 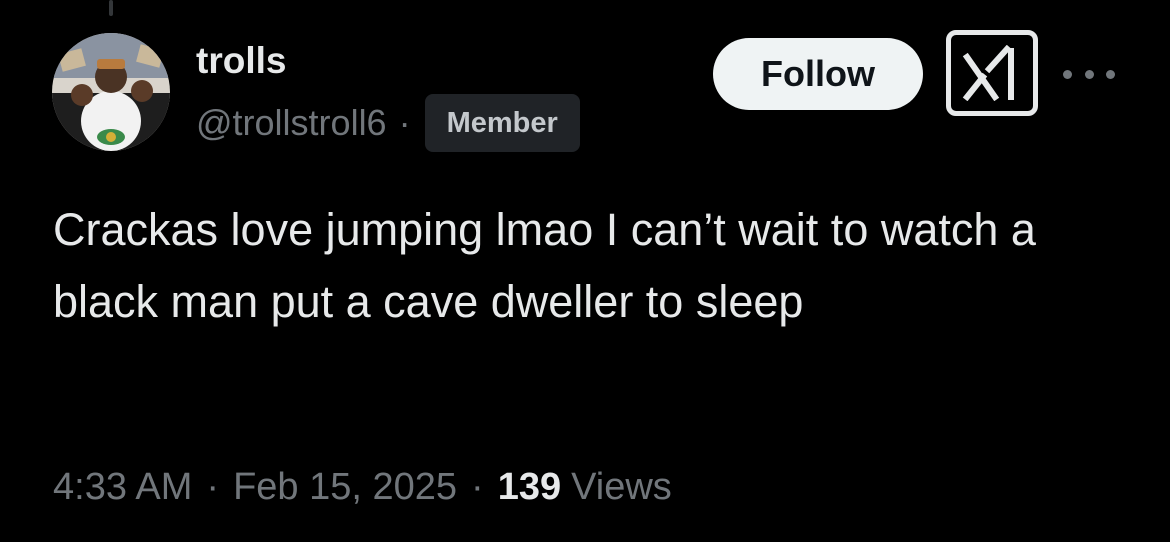 What do you see at coordinates (818, 74) in the screenshot?
I see `follow-button: Follow` at bounding box center [818, 74].